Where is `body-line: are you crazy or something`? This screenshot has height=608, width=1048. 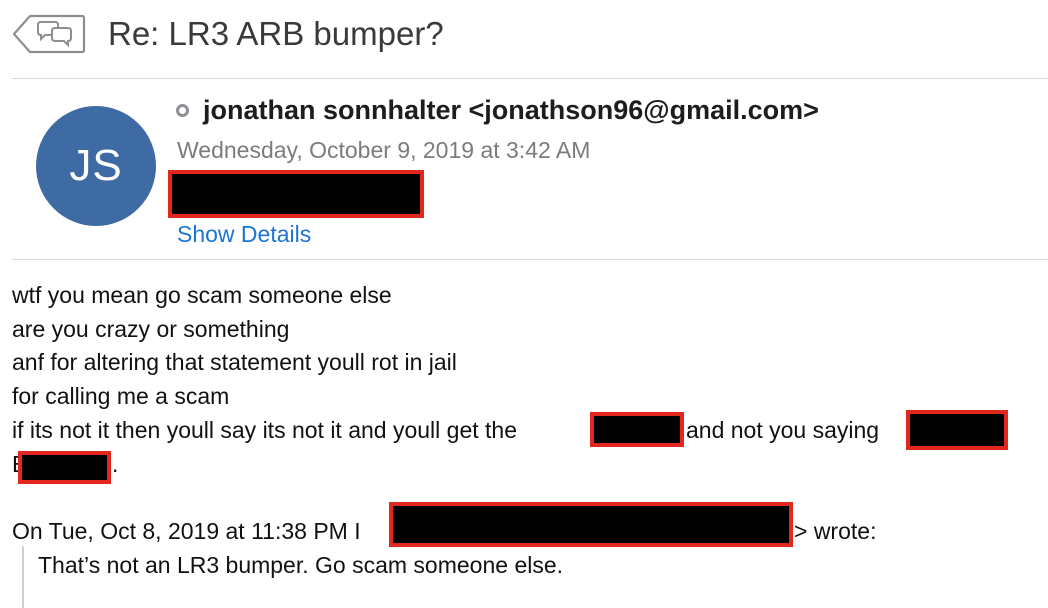 body-line: are you crazy or something is located at coordinates (151, 329).